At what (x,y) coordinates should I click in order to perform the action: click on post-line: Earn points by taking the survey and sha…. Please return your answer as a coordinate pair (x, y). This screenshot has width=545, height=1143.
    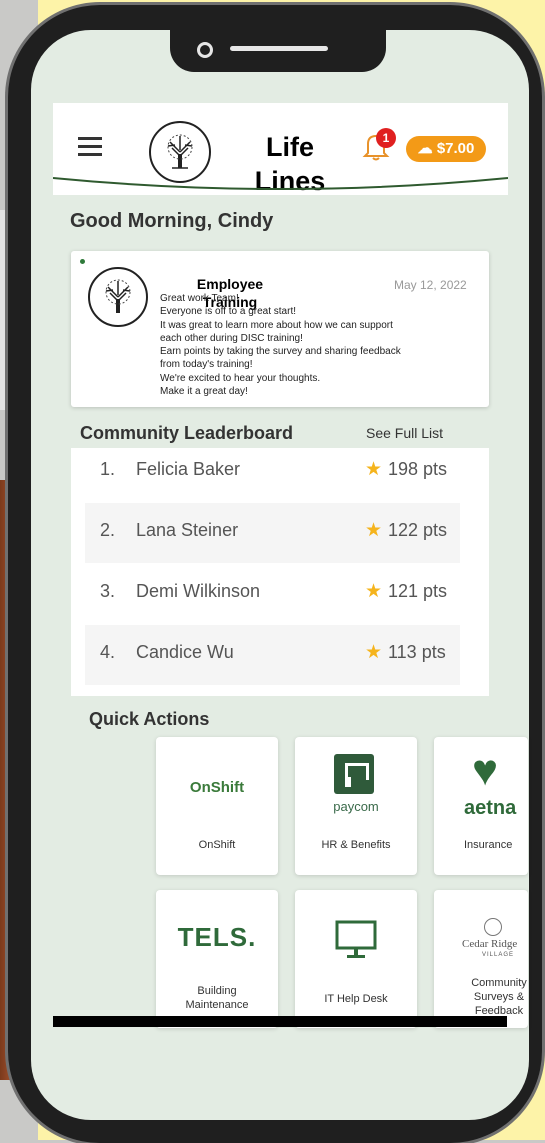
    Looking at the image, I should click on (280, 352).